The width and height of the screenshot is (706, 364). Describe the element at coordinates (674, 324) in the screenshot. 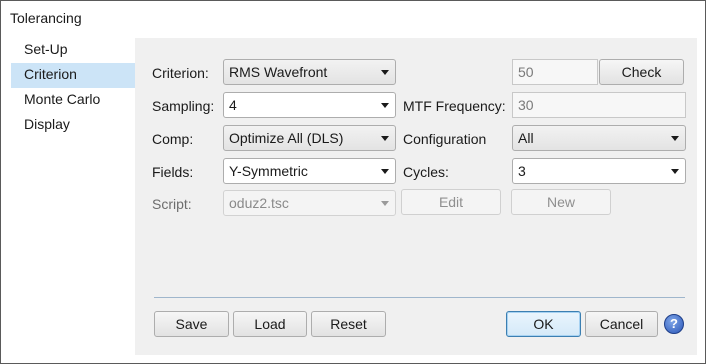

I see `help-icon: ?` at that location.